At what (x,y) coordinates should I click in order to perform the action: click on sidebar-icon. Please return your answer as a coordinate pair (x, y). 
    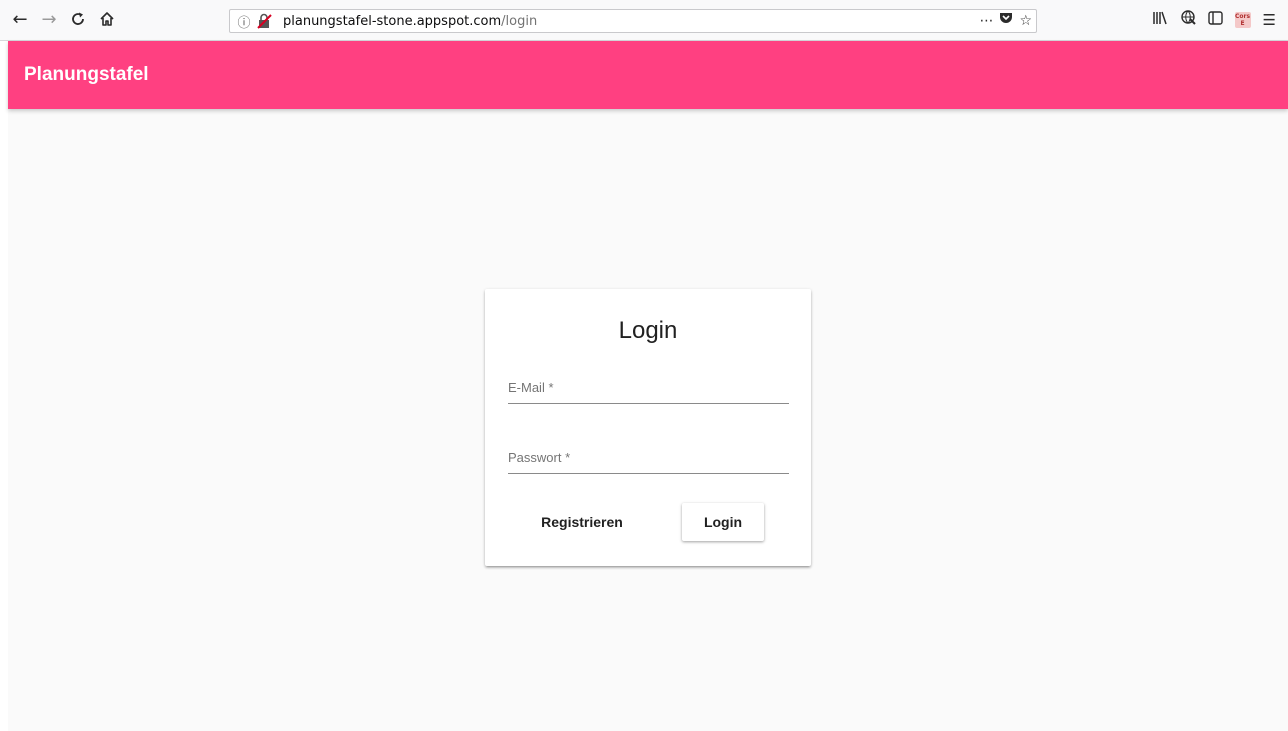
    Looking at the image, I should click on (1215, 20).